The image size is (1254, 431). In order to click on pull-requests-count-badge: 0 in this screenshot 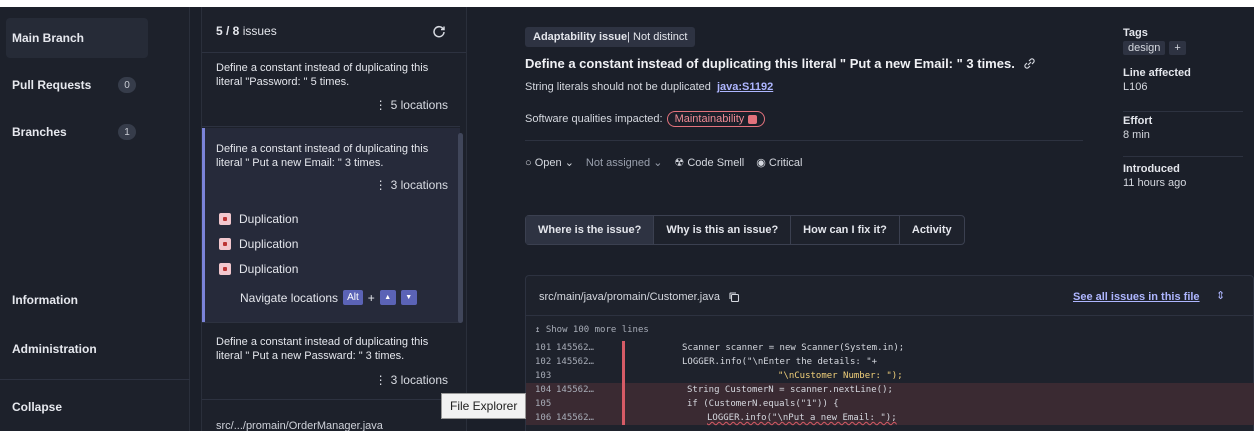, I will do `click(127, 85)`.